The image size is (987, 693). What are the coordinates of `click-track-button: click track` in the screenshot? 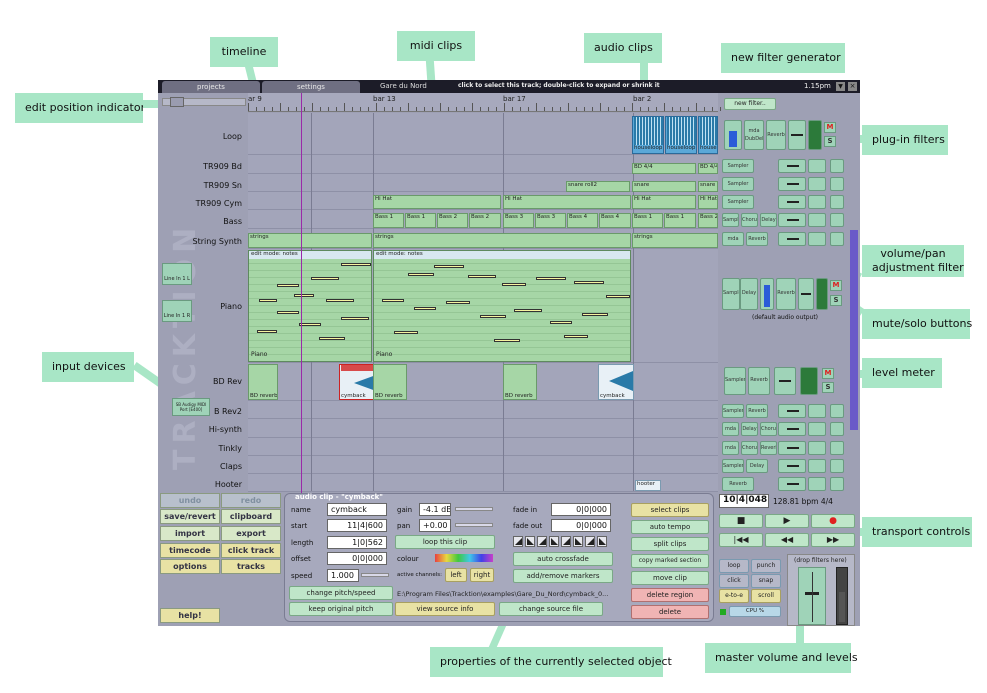 It's located at (251, 550).